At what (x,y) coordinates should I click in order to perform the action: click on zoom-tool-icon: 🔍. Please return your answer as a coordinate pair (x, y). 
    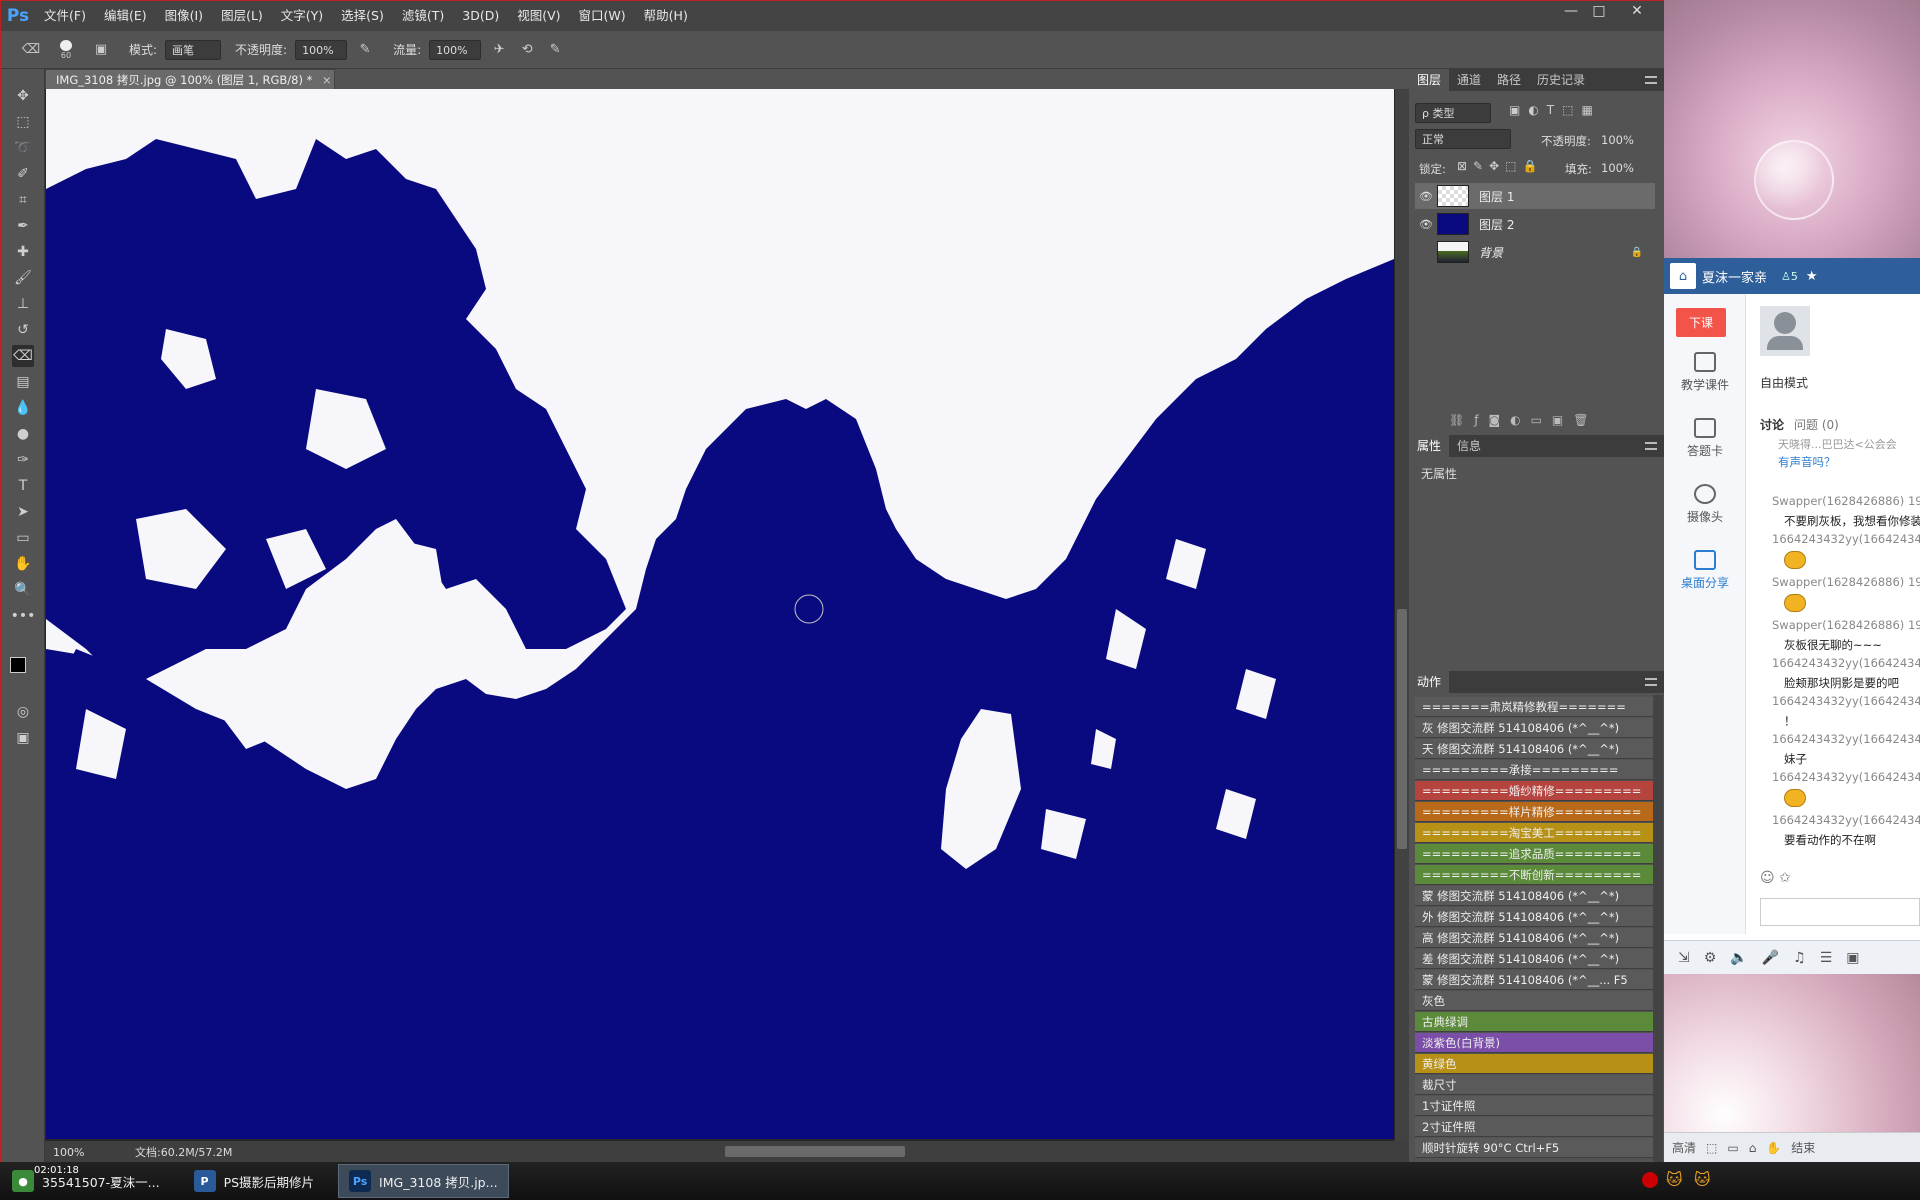
    Looking at the image, I should click on (23, 590).